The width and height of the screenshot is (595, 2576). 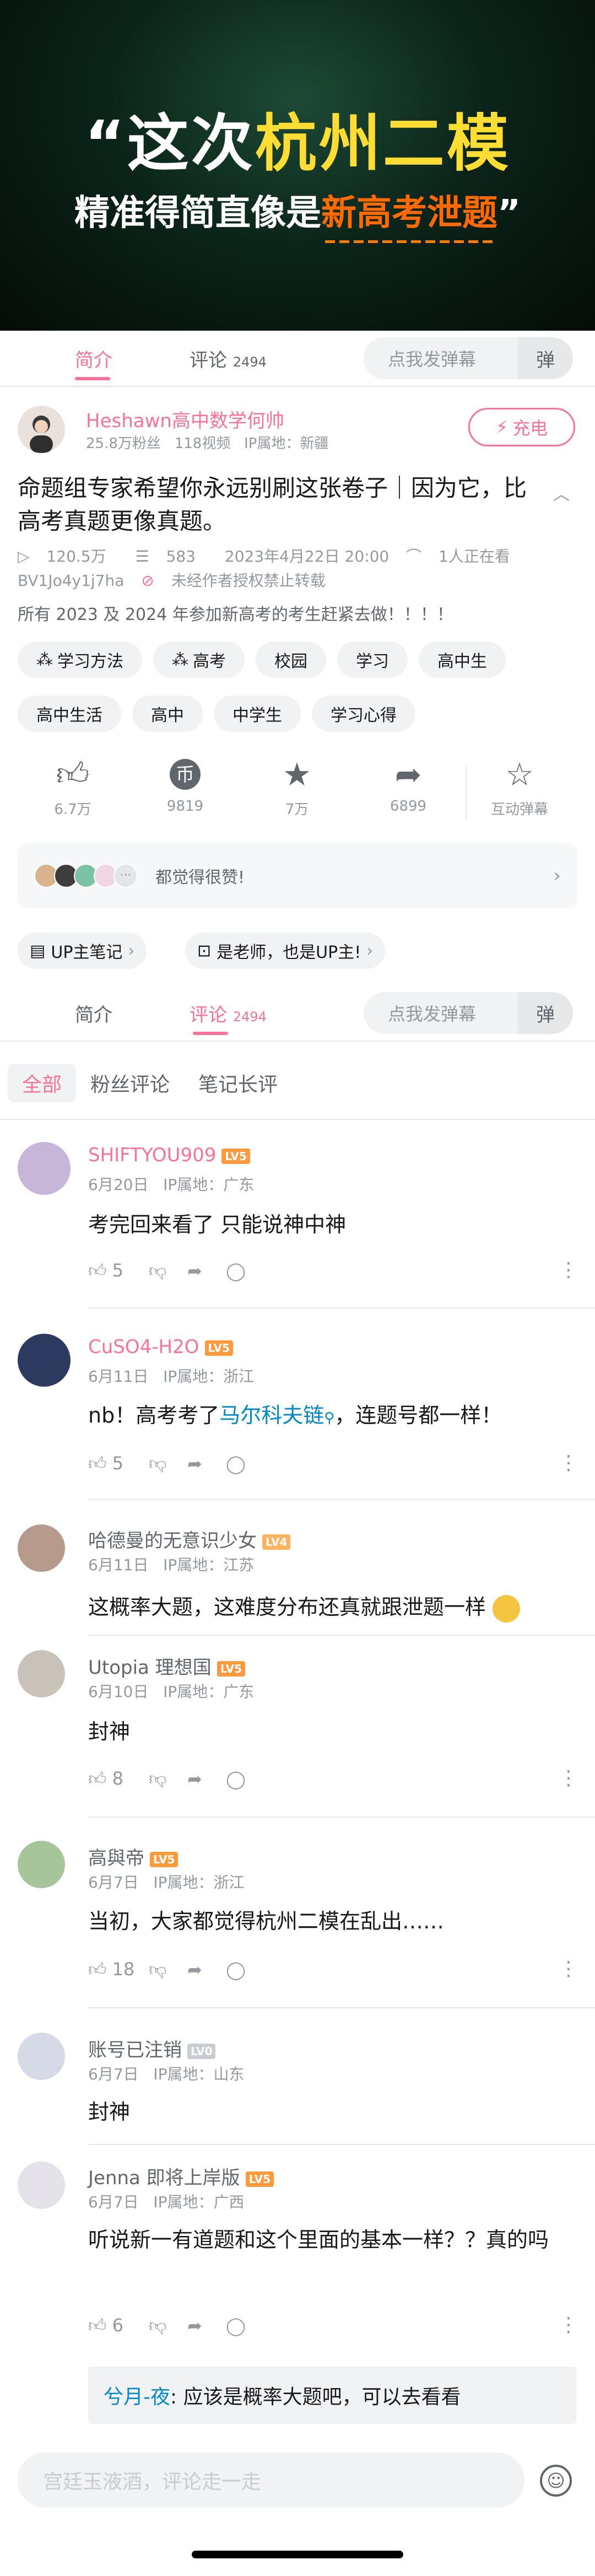 What do you see at coordinates (257, 714) in the screenshot?
I see `tag-chip: 中学生` at bounding box center [257, 714].